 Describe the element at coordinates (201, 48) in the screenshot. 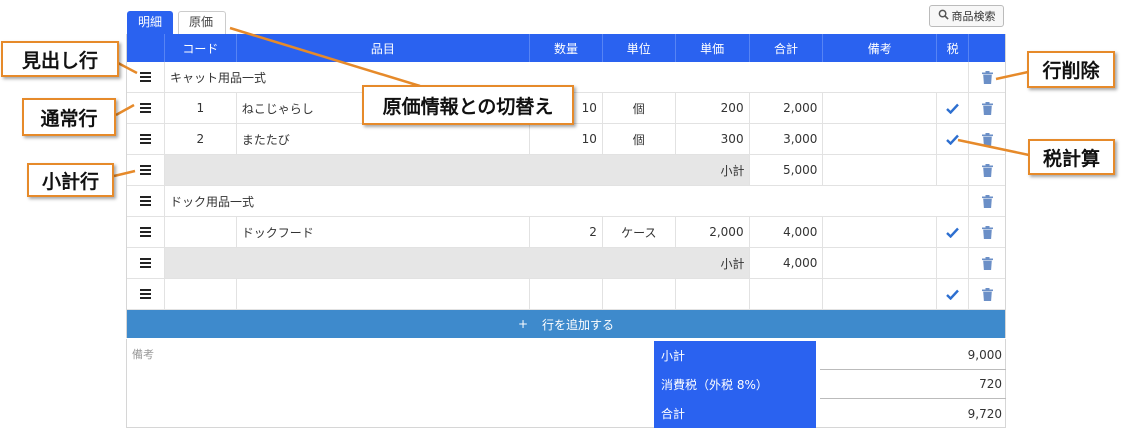

I see `header-code: コード` at that location.